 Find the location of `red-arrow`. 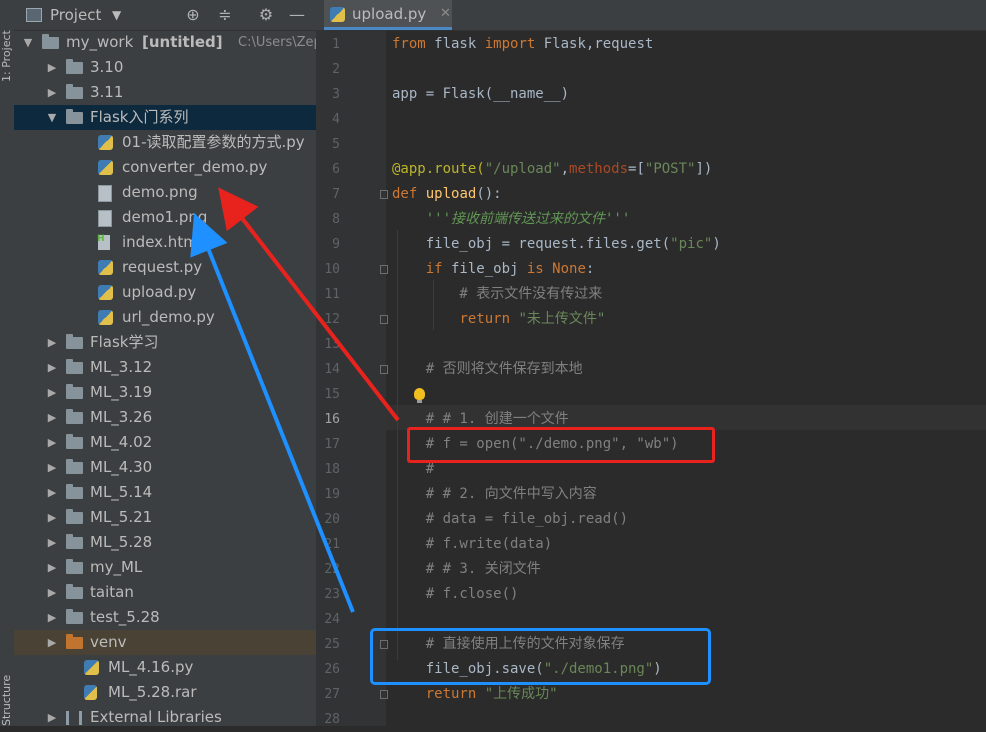

red-arrow is located at coordinates (309, 304).